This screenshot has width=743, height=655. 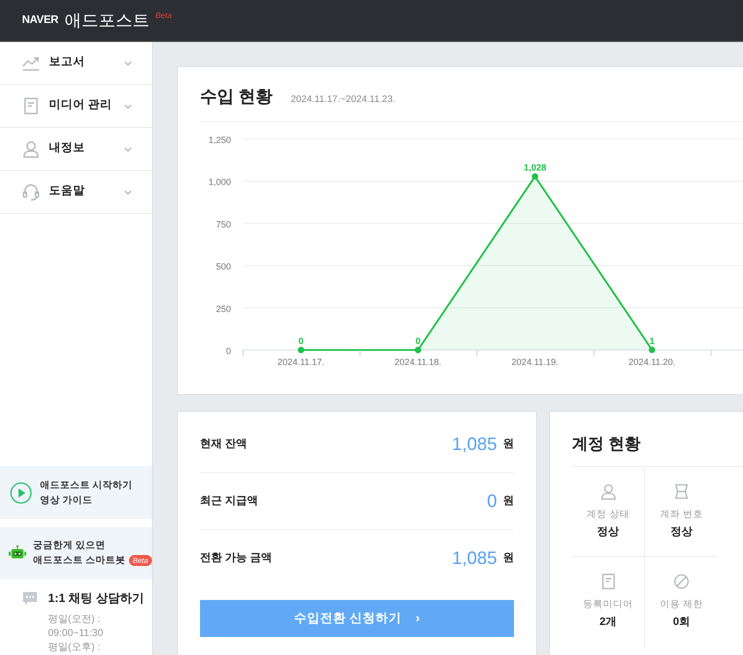 I want to click on service-title: 애드포스트, so click(x=107, y=21).